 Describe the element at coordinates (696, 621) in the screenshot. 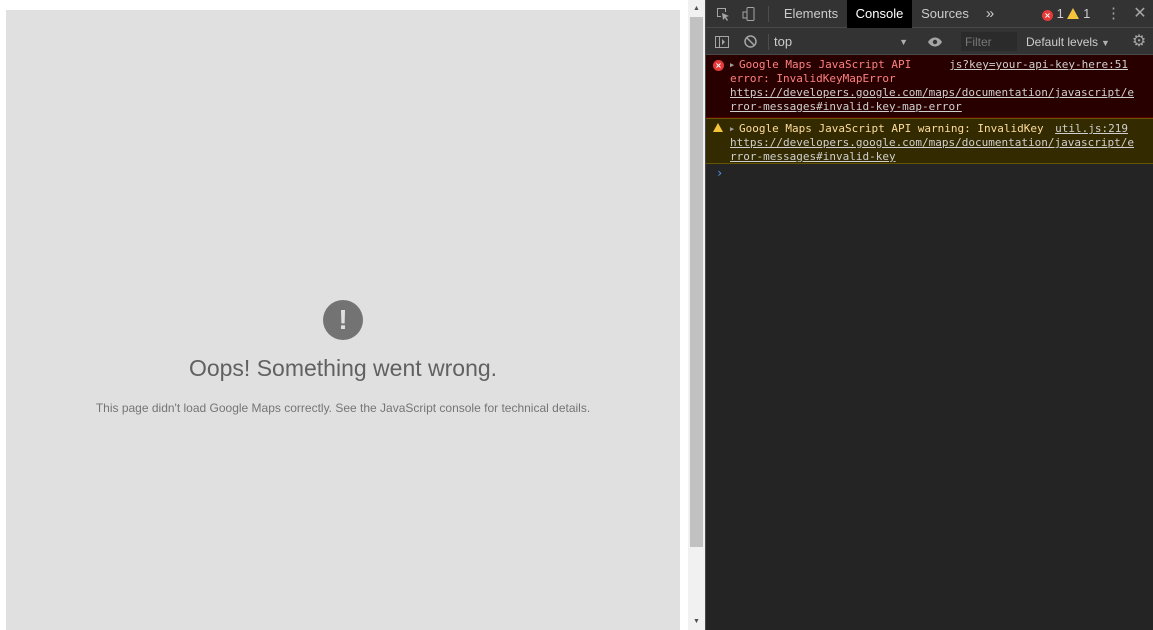

I see `scroll-down-arrow-icon: ▼` at that location.